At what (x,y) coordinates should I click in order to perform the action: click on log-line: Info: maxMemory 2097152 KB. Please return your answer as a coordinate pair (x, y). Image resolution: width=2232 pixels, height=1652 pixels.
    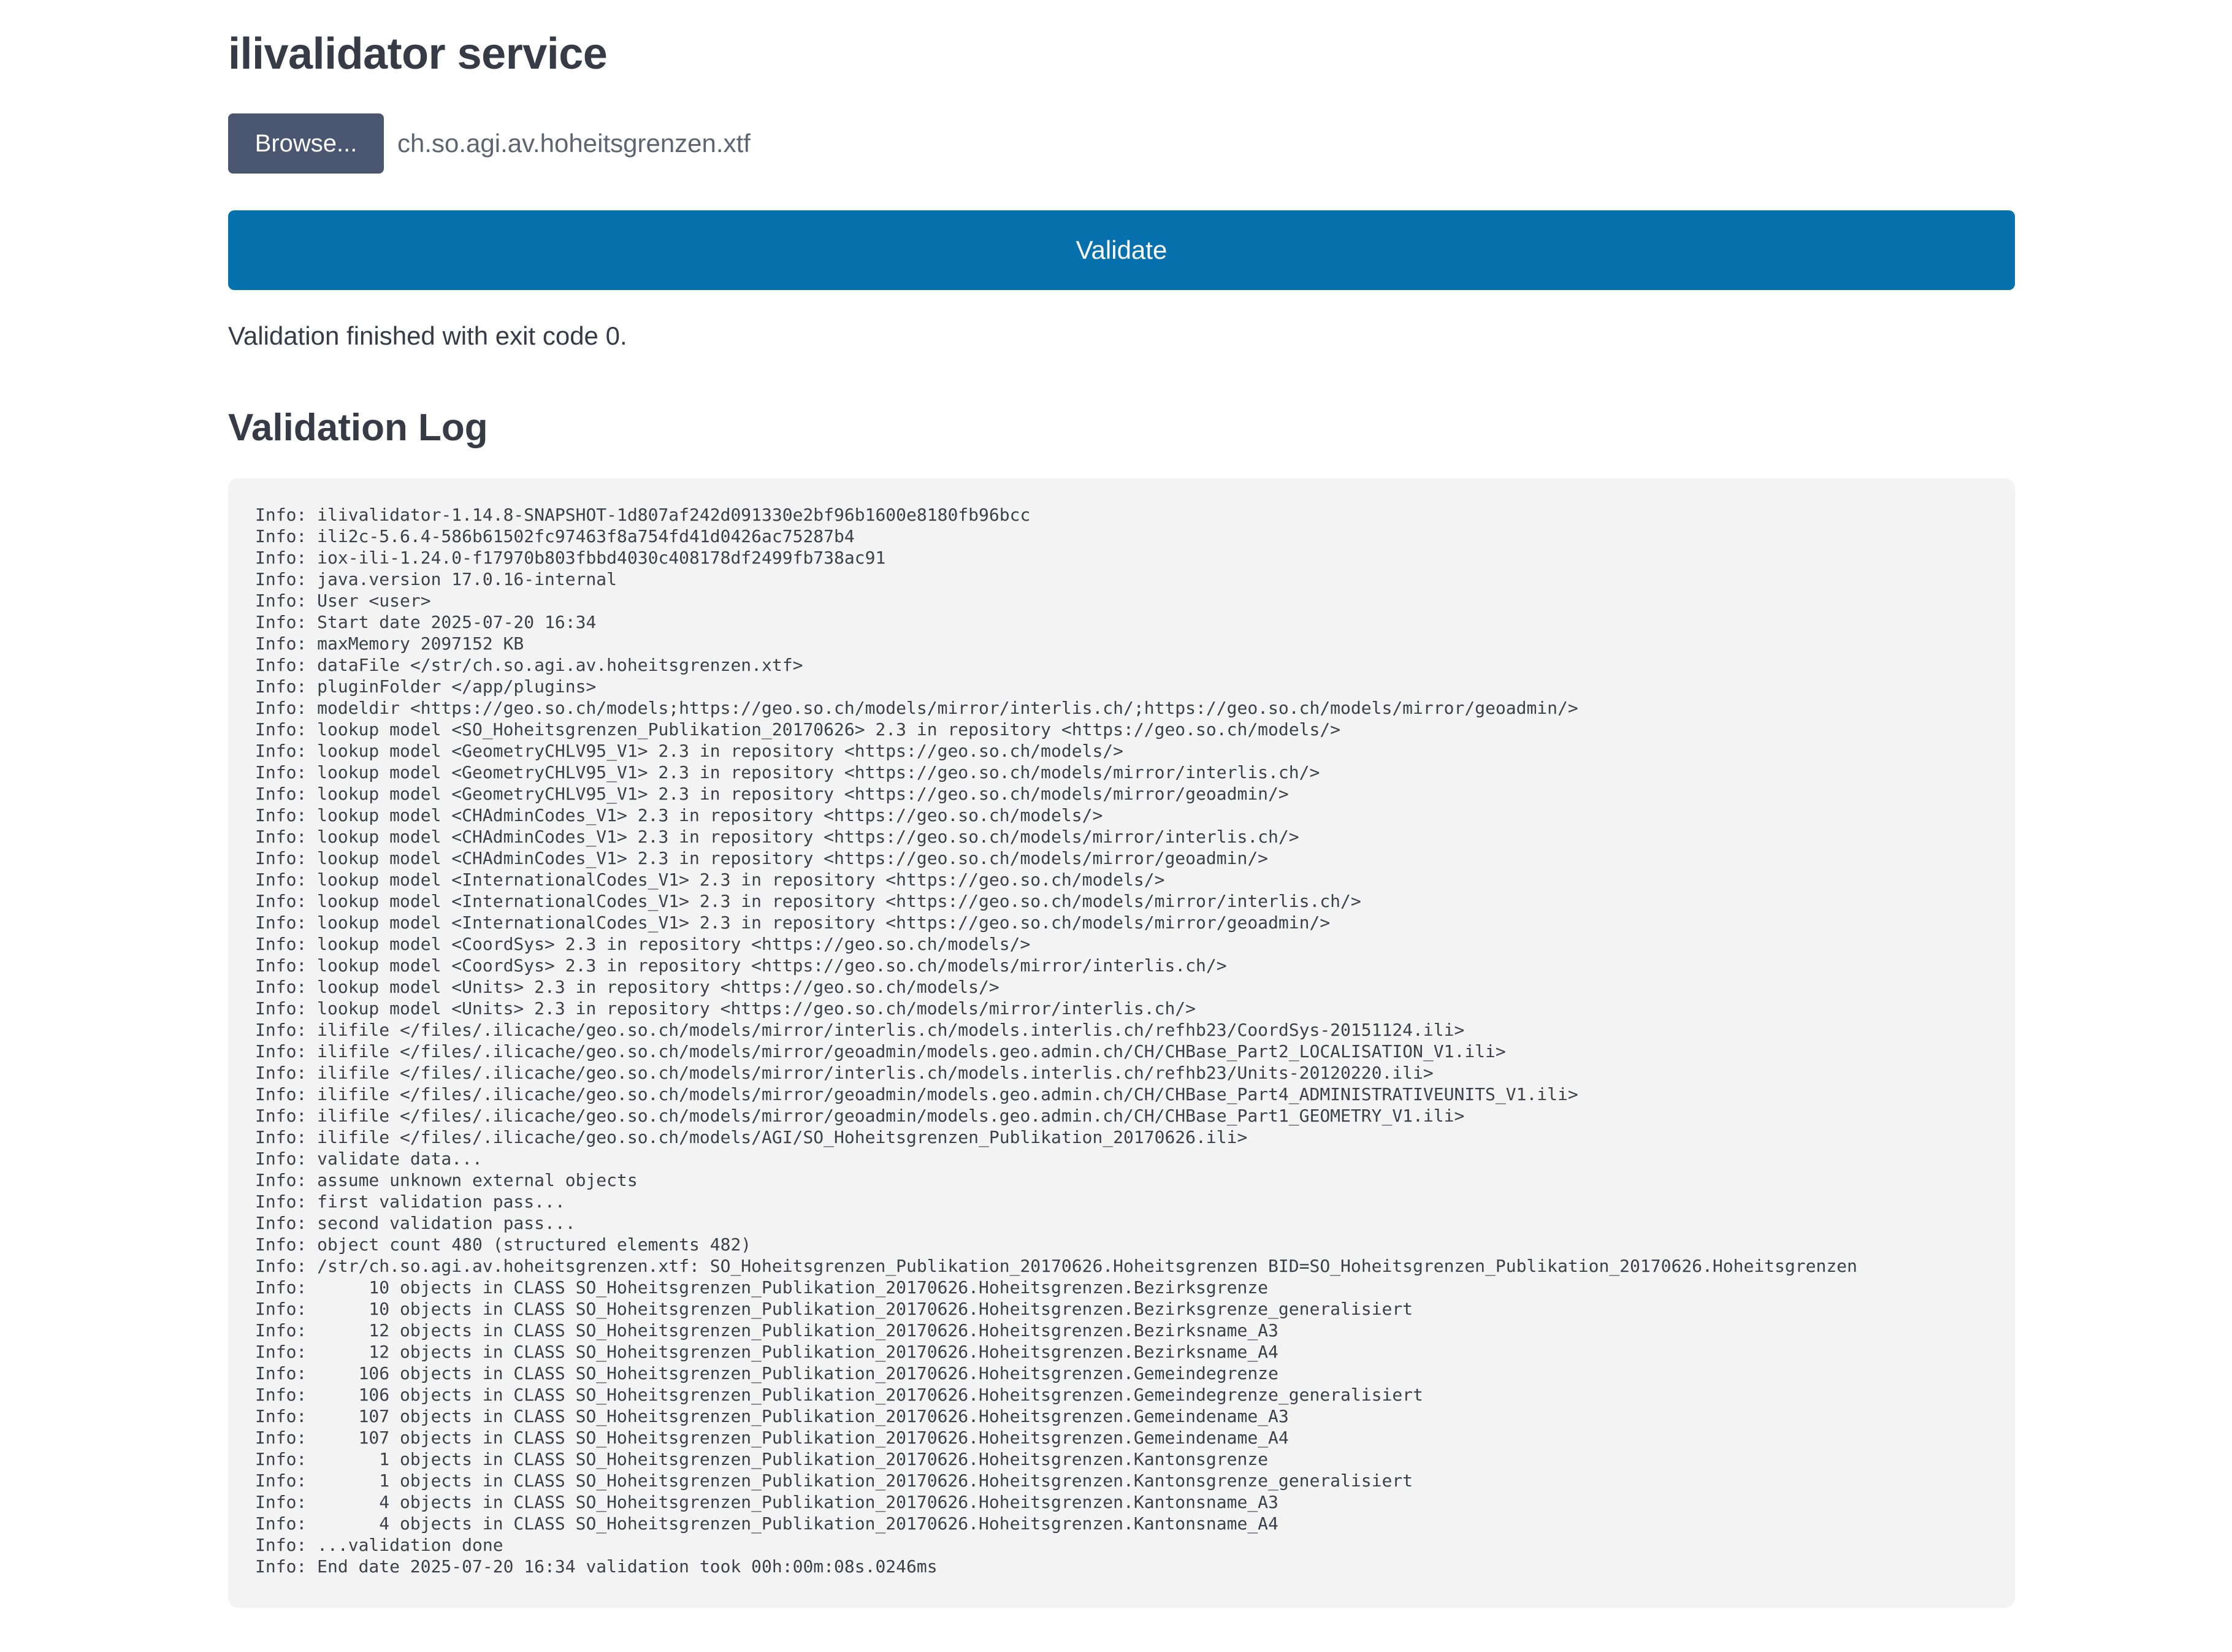
    Looking at the image, I should click on (389, 644).